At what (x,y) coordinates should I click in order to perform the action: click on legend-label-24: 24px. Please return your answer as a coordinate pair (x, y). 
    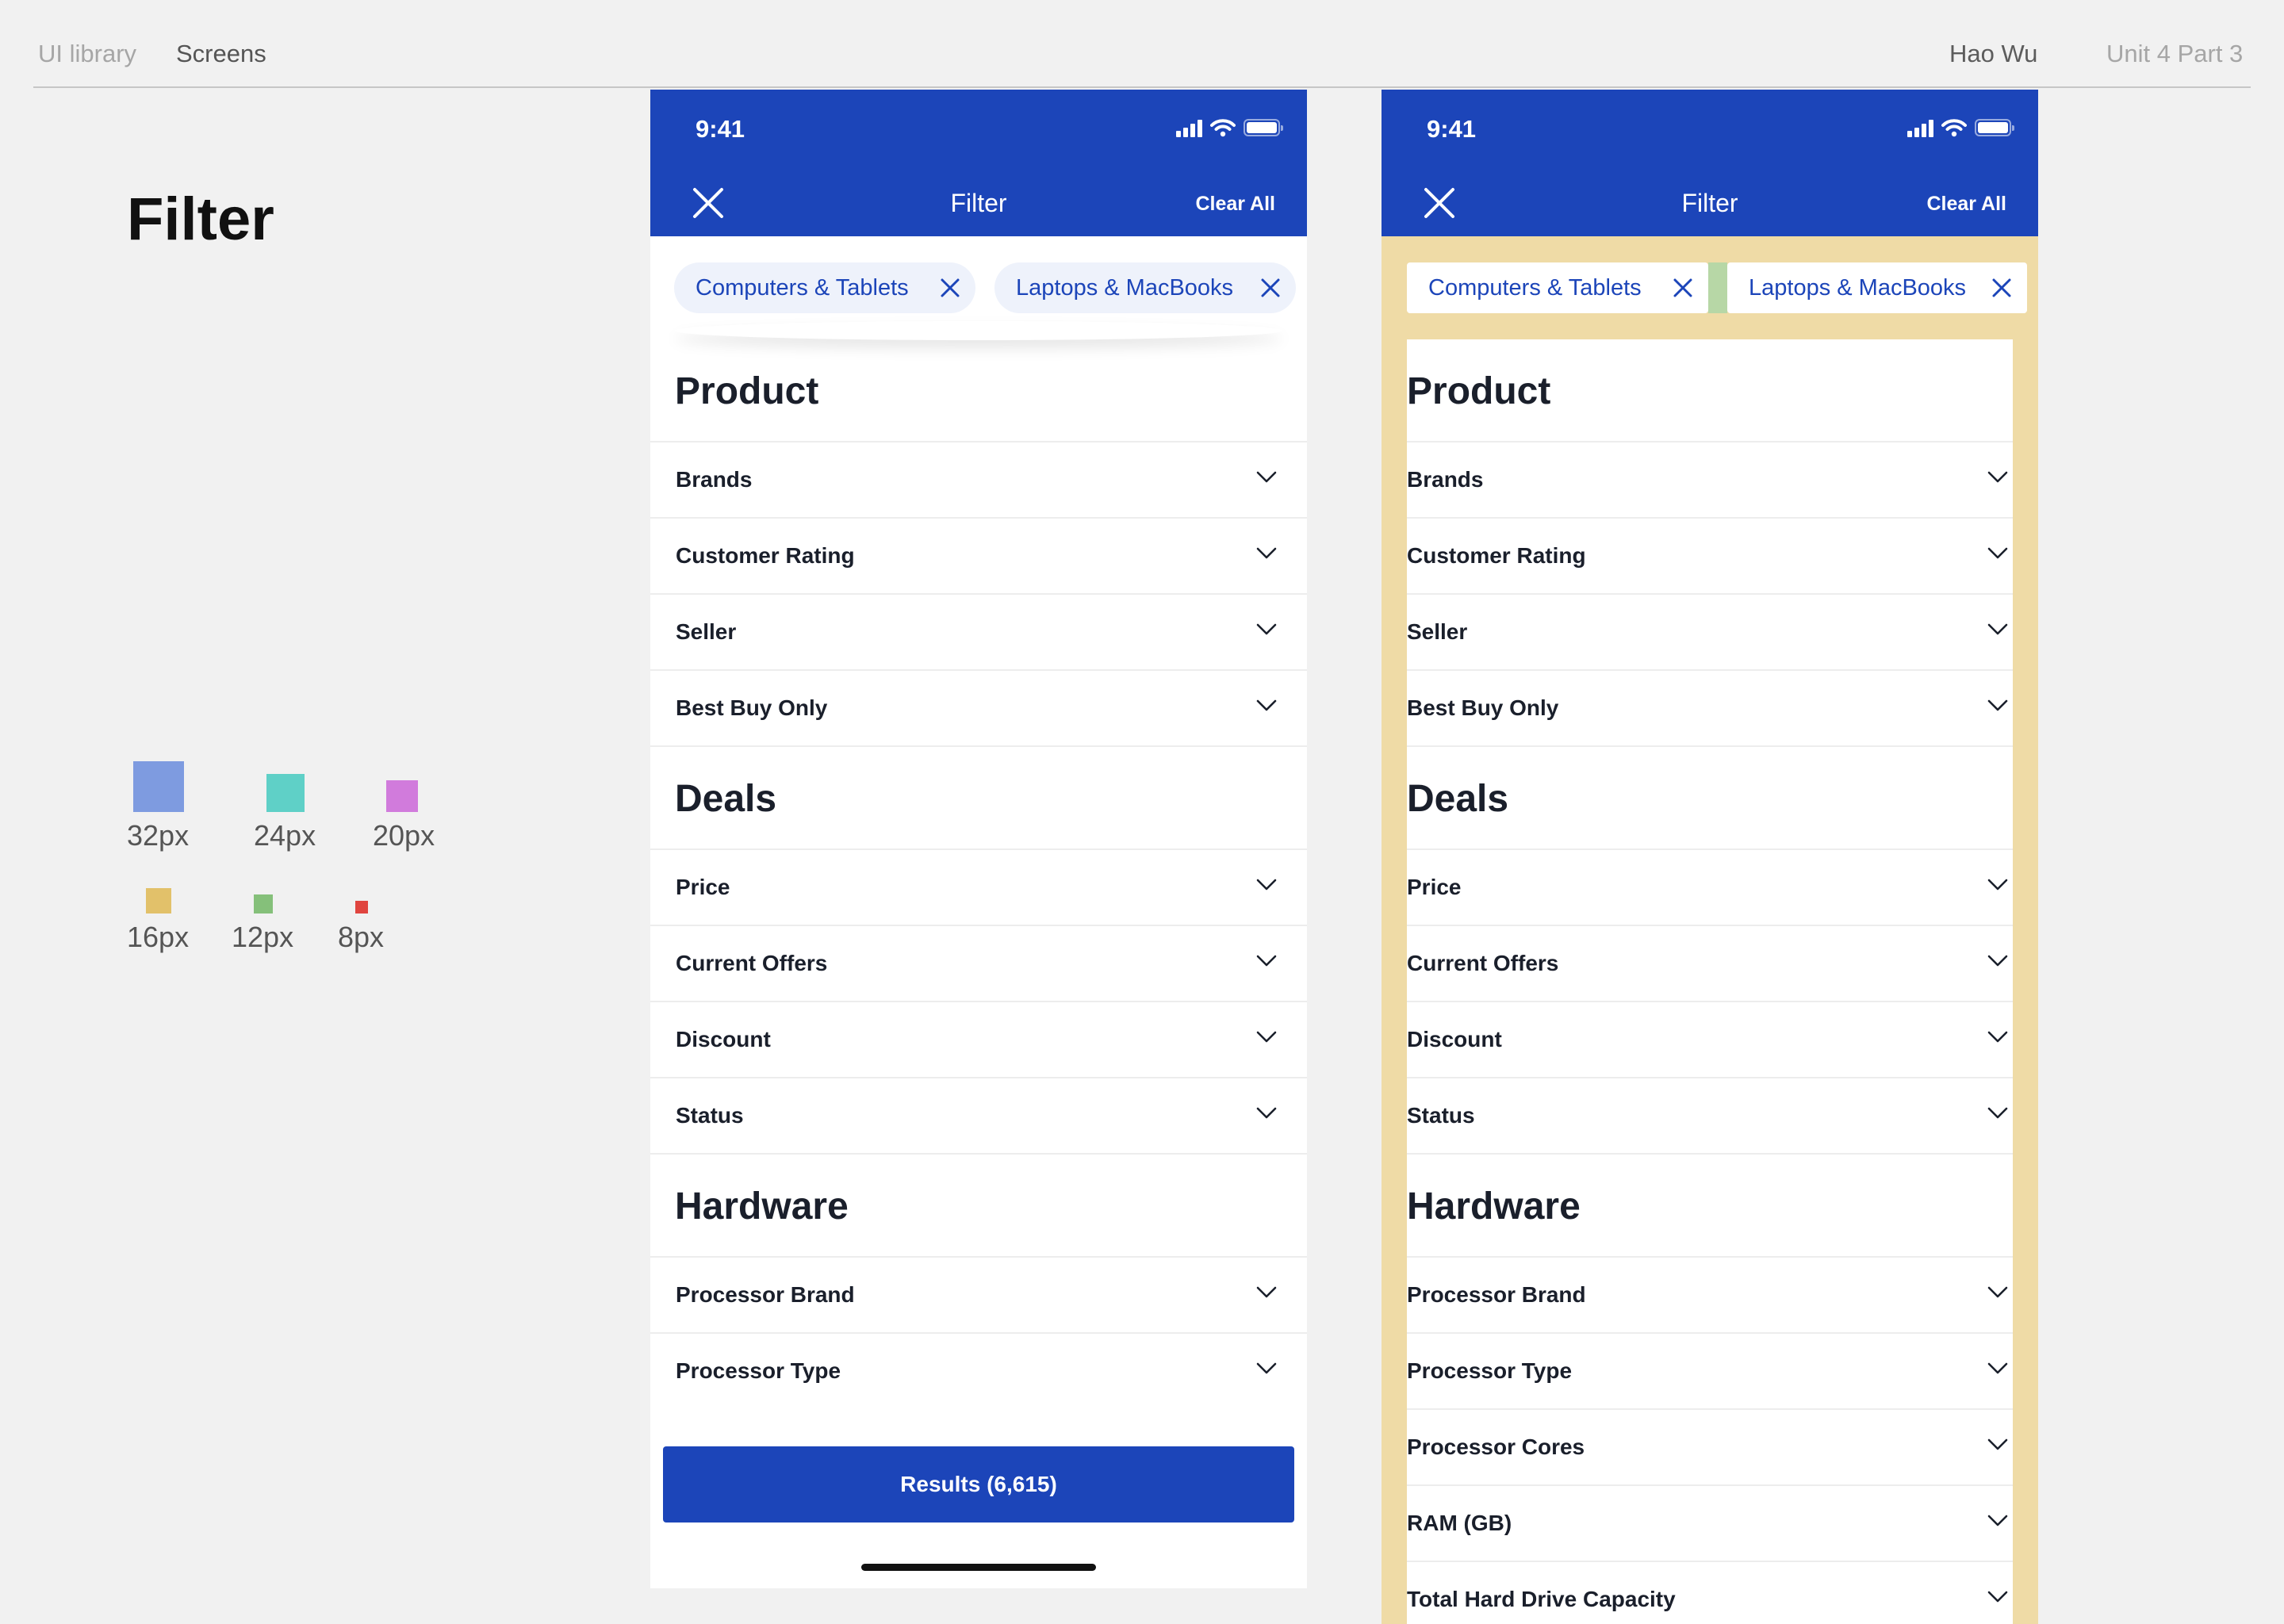
    Looking at the image, I should click on (285, 835).